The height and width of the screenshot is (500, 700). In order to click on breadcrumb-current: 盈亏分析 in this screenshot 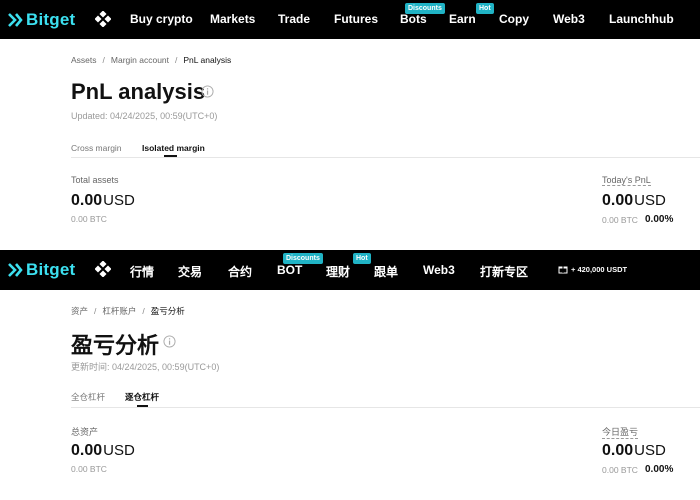, I will do `click(167, 311)`.